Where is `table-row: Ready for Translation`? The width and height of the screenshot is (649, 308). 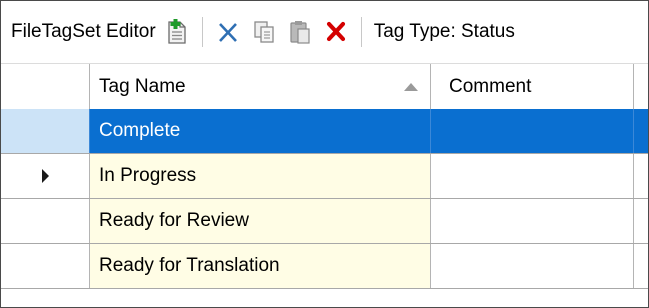
table-row: Ready for Translation is located at coordinates (324, 266).